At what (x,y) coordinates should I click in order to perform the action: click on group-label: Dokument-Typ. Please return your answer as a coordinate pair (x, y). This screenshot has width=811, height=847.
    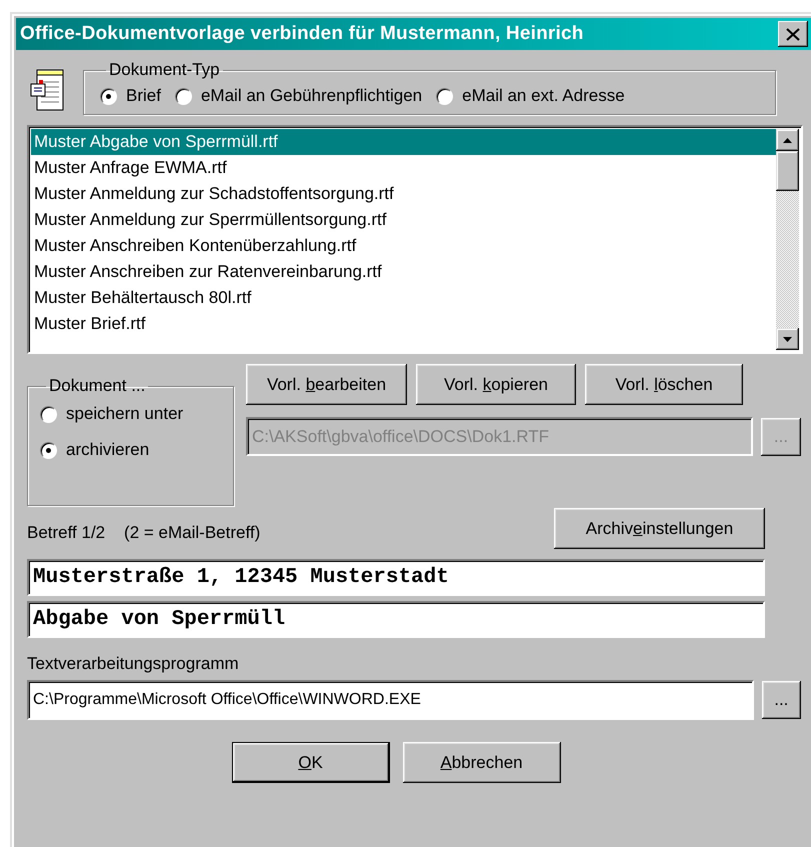
    Looking at the image, I should click on (164, 70).